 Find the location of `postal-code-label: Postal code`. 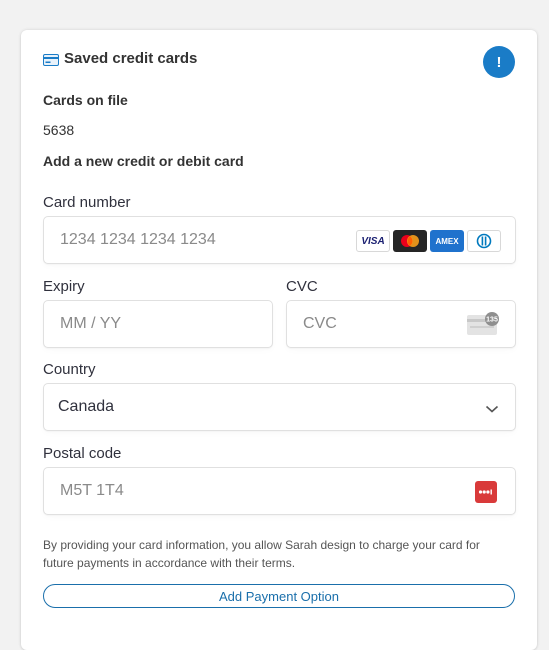

postal-code-label: Postal code is located at coordinates (82, 453).